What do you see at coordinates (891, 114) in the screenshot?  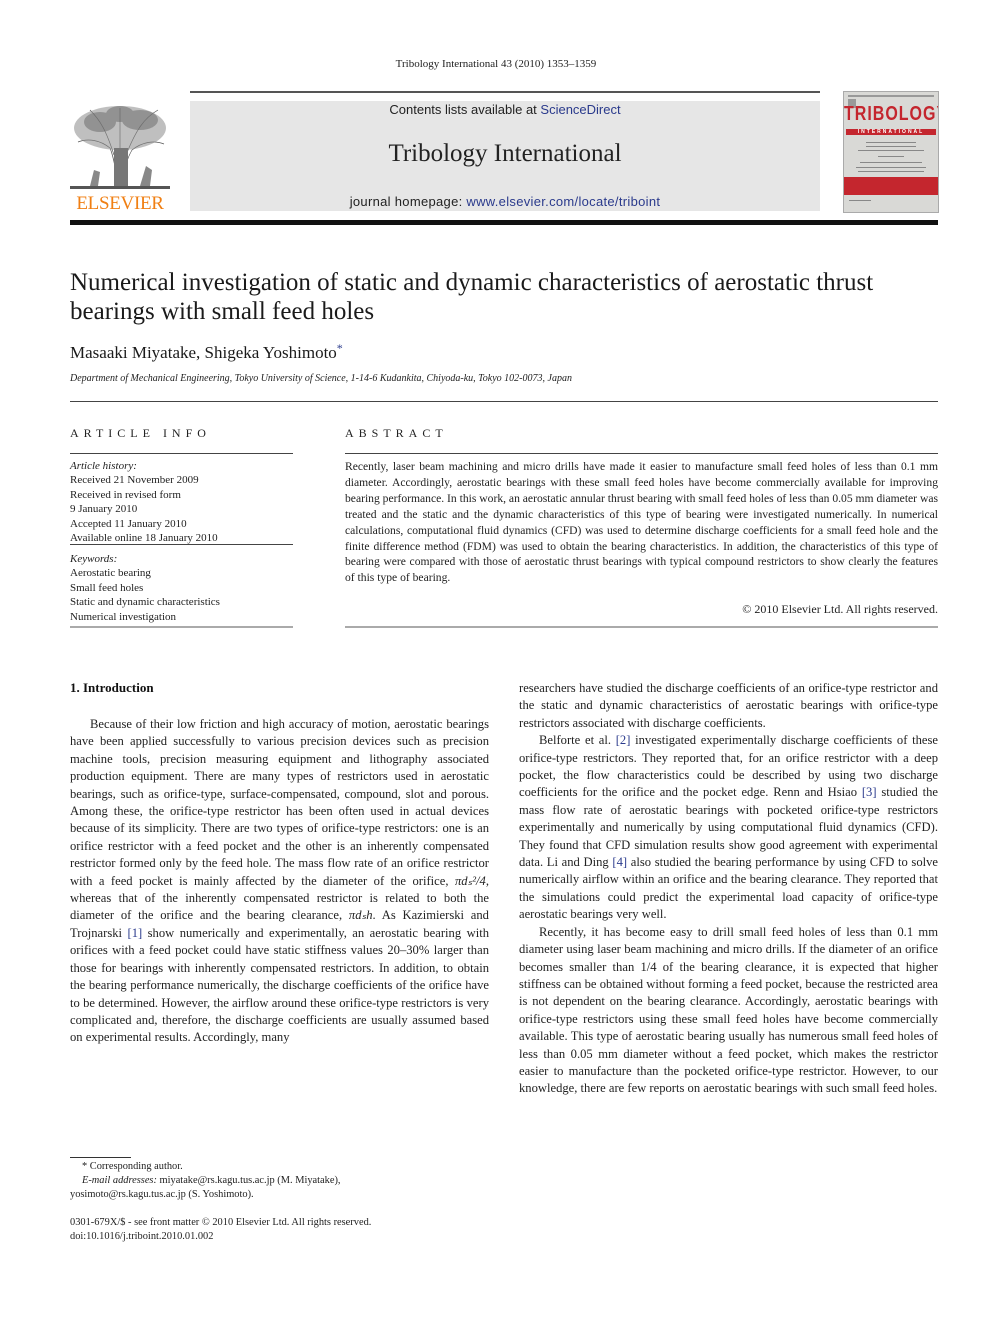 I see `cover-title: TRIBOLOGY` at bounding box center [891, 114].